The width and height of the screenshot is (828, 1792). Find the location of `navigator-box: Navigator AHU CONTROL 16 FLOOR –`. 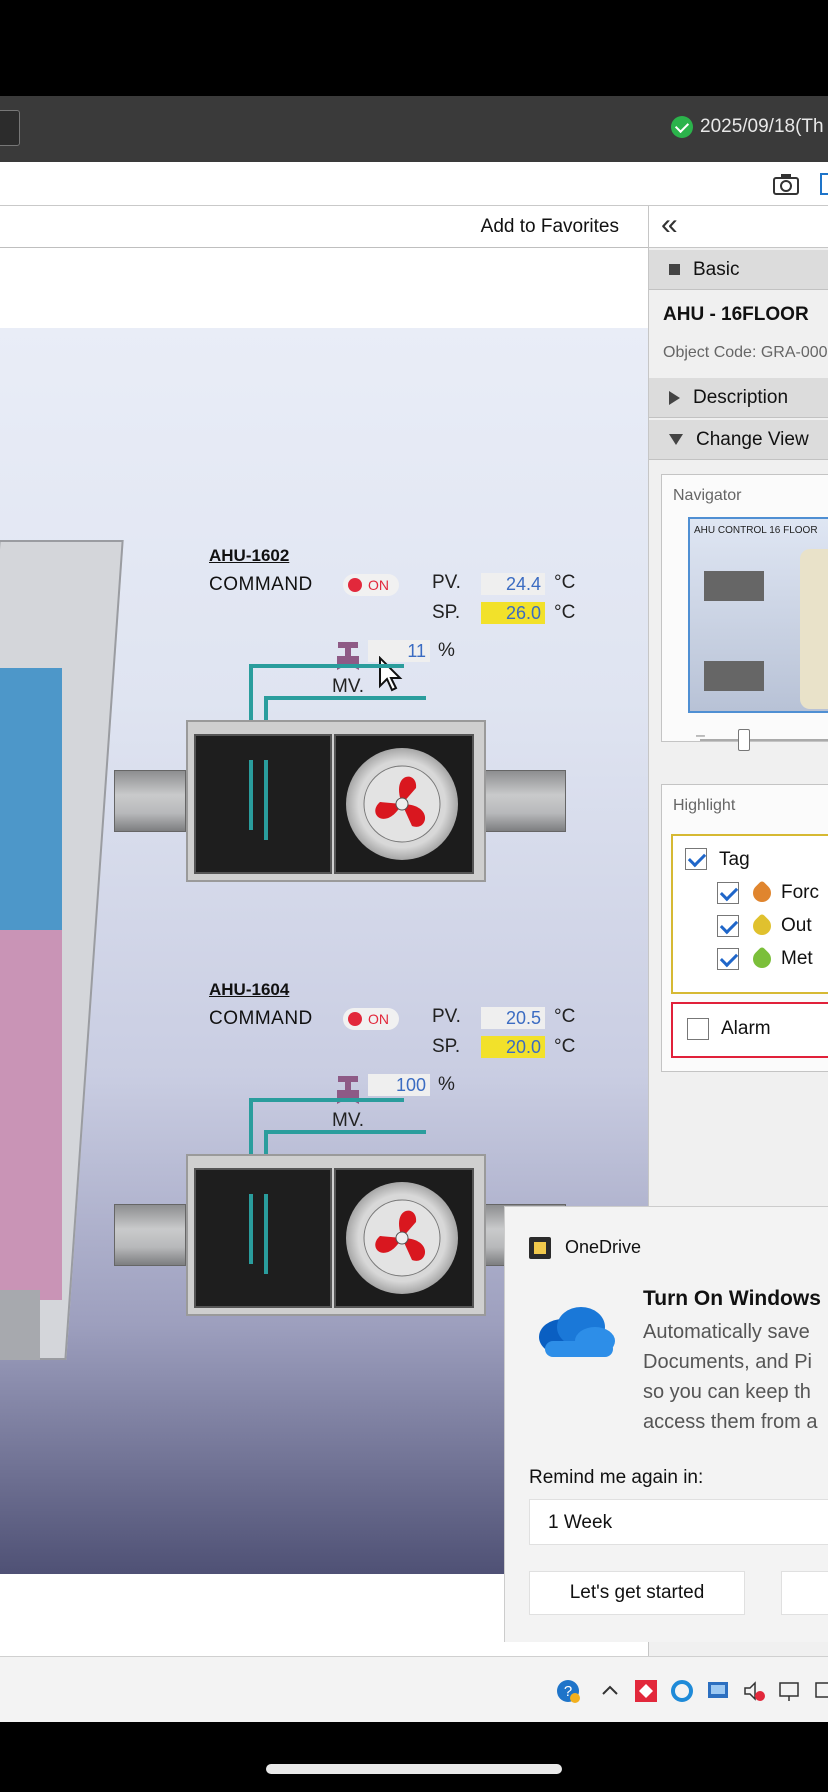

navigator-box: Navigator AHU CONTROL 16 FLOOR – is located at coordinates (744, 612).